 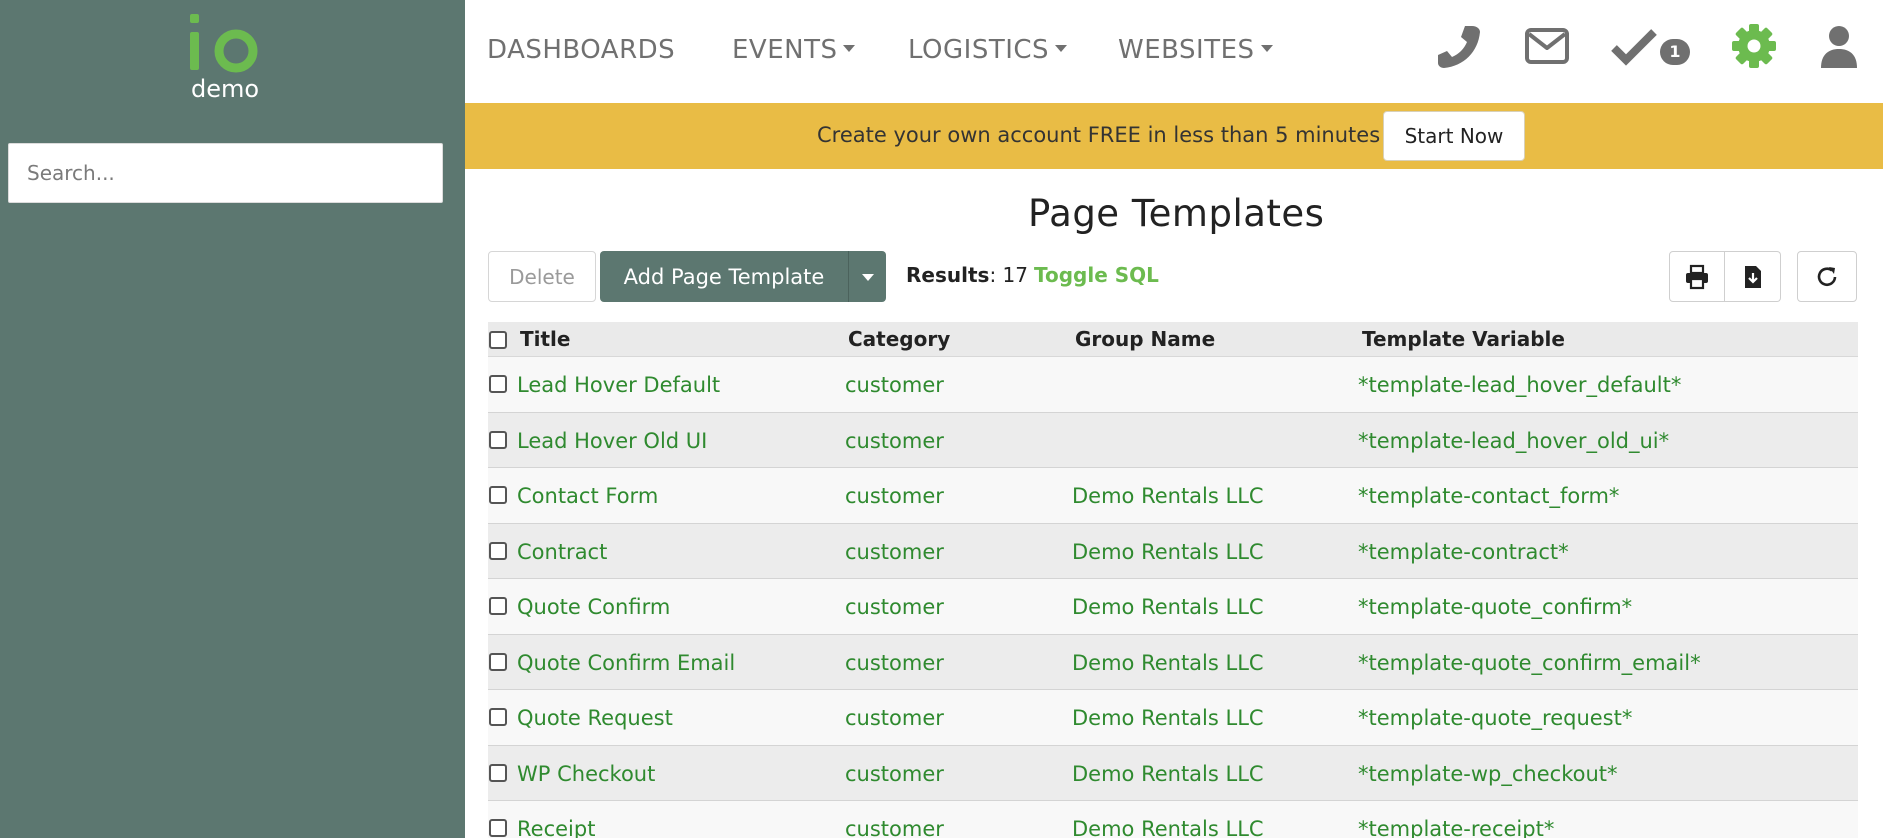 I want to click on row-template-variable: *template-quote_request*, so click(x=1495, y=718).